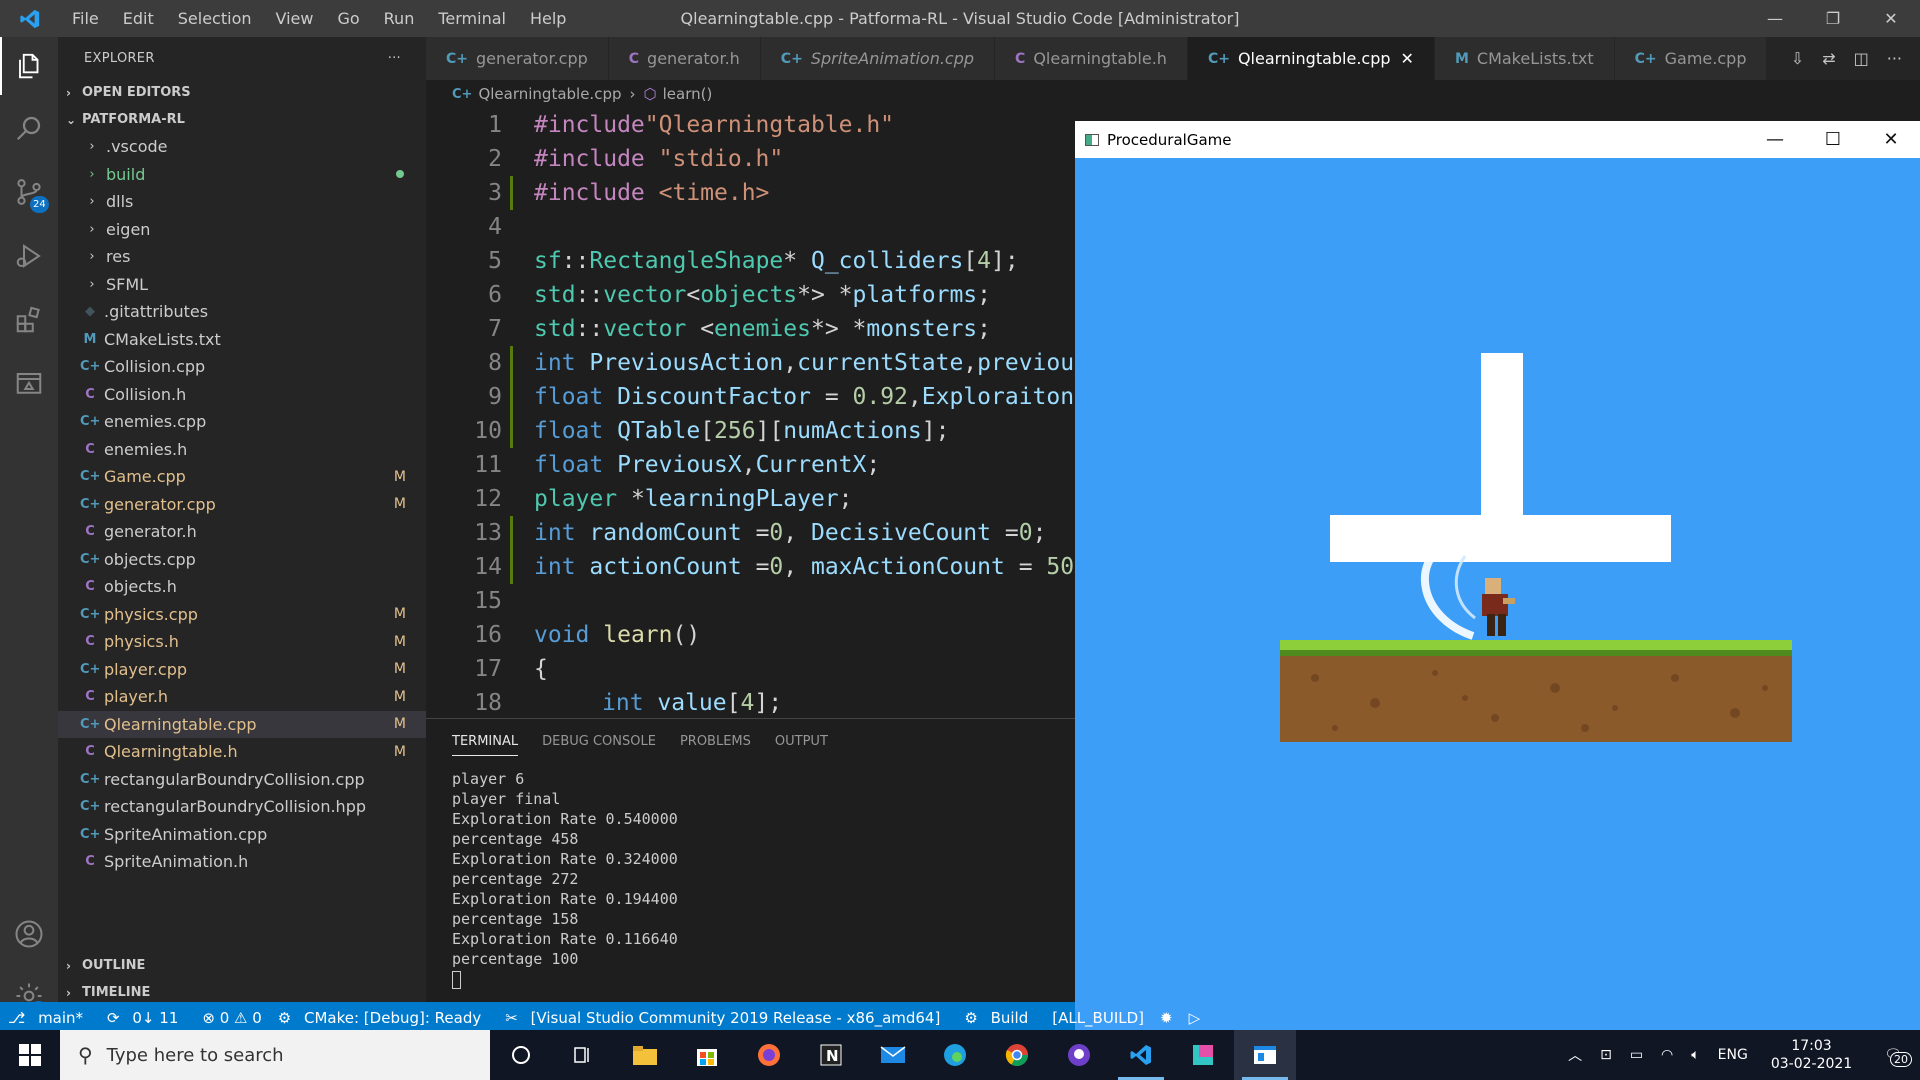 The image size is (1920, 1080). Describe the element at coordinates (275, 1055) in the screenshot. I see `taskbar-search-box: ⚲ Type here to search` at that location.